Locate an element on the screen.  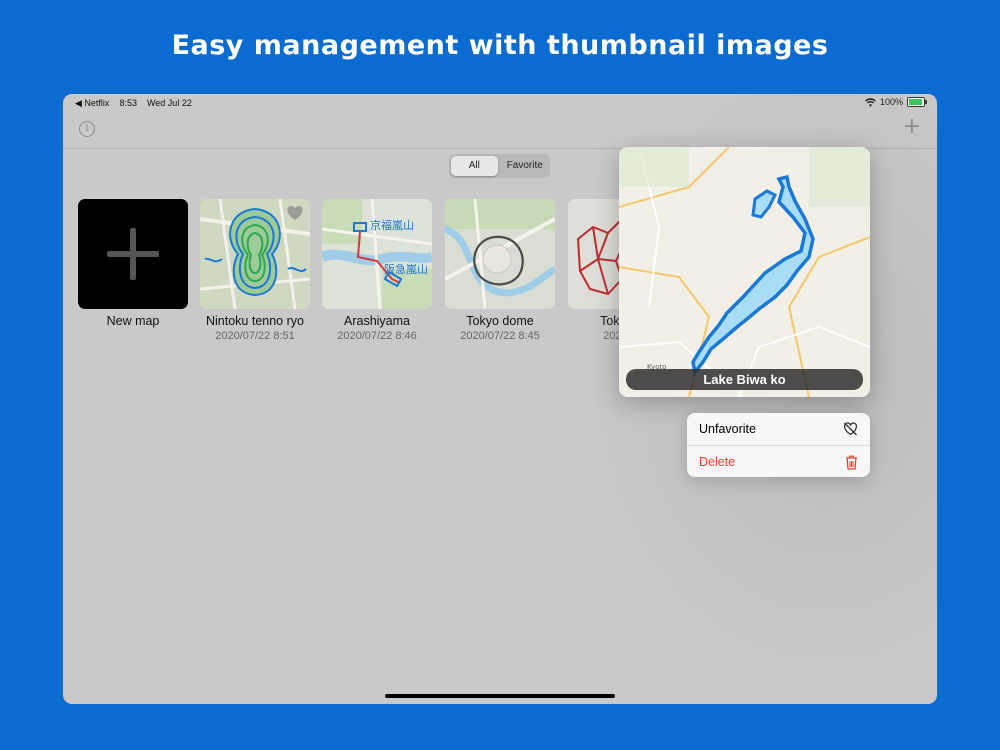
segment-favorite: Favorite is located at coordinates (525, 166).